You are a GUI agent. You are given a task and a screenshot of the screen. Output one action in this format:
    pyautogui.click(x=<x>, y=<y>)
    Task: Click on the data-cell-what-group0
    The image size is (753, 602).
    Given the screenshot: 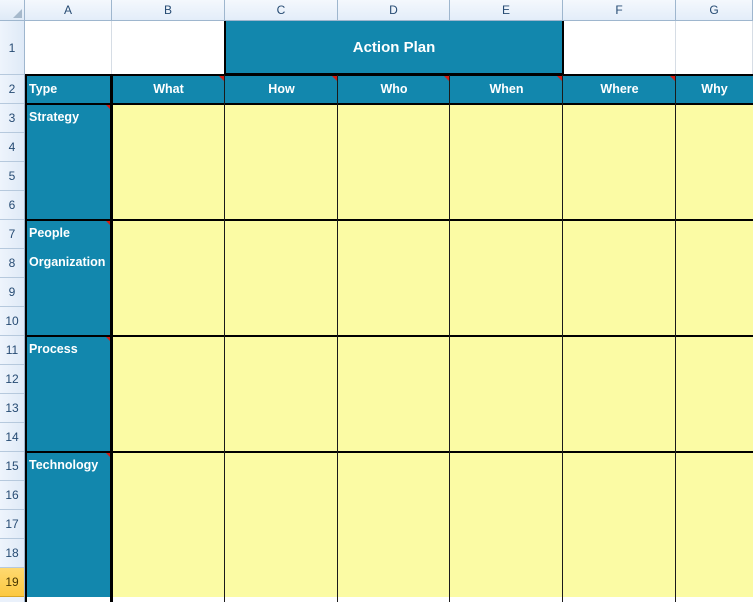 What is the action you would take?
    pyautogui.click(x=168, y=162)
    